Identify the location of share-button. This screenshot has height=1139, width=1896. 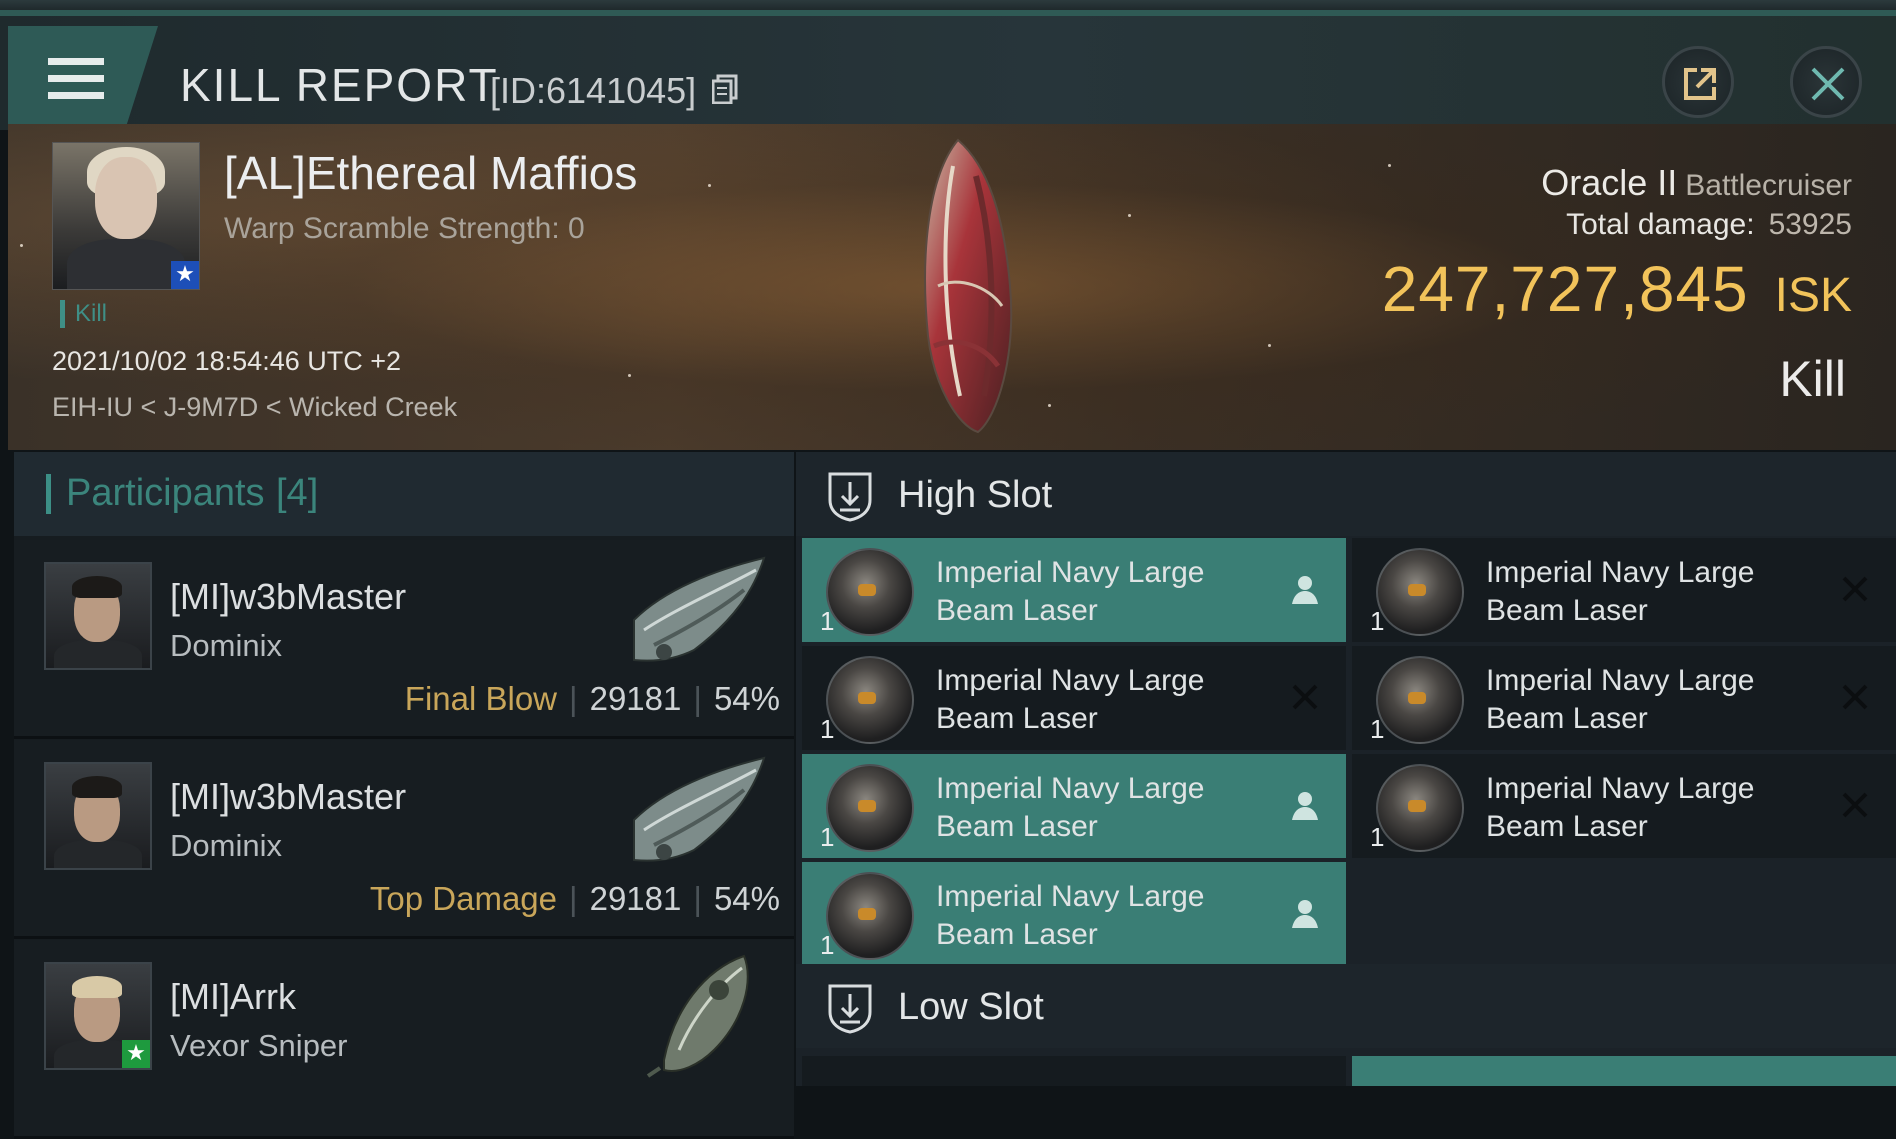
(1698, 82).